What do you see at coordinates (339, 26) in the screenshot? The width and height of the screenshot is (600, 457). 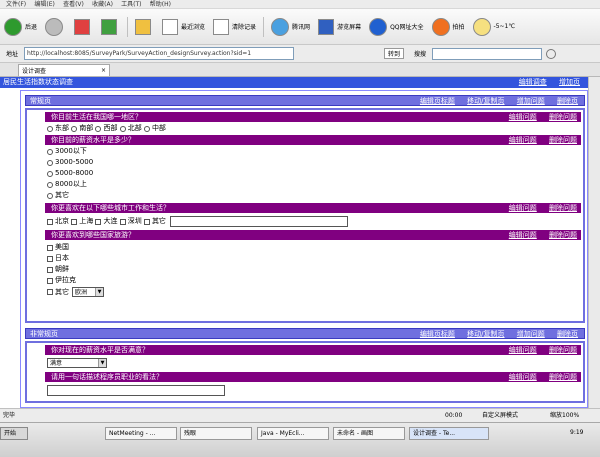 I see `fullscreen-button: 游览屏幕` at bounding box center [339, 26].